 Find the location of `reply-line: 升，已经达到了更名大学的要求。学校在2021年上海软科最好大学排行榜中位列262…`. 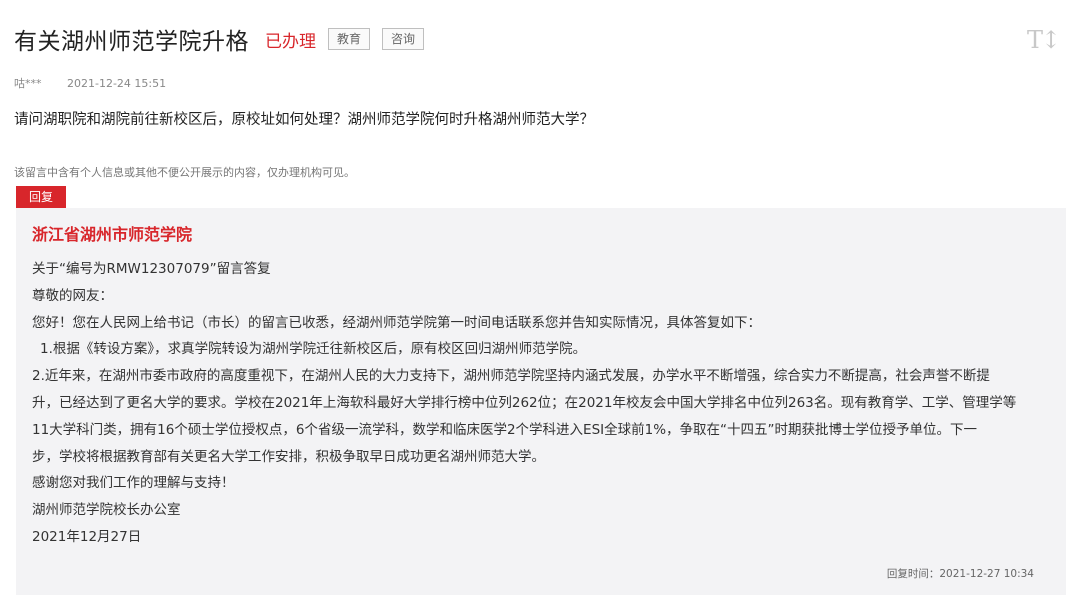

reply-line: 升，已经达到了更名大学的要求。学校在2021年上海软科最好大学排行榜中位列262… is located at coordinates (524, 402).